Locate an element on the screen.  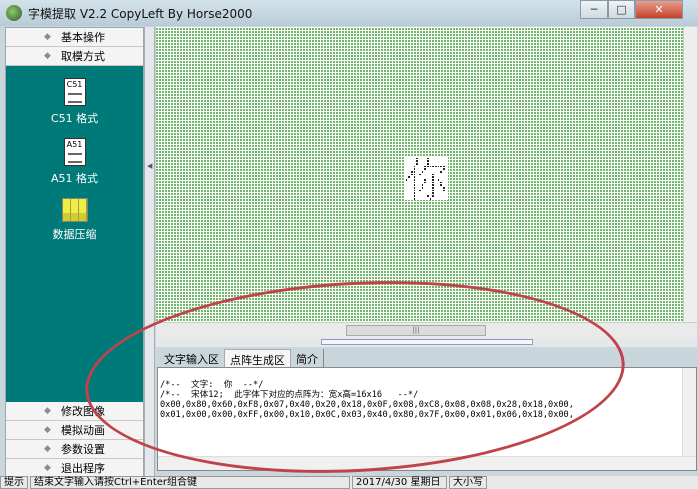
maximize-button: □ is located at coordinates (621, 9).